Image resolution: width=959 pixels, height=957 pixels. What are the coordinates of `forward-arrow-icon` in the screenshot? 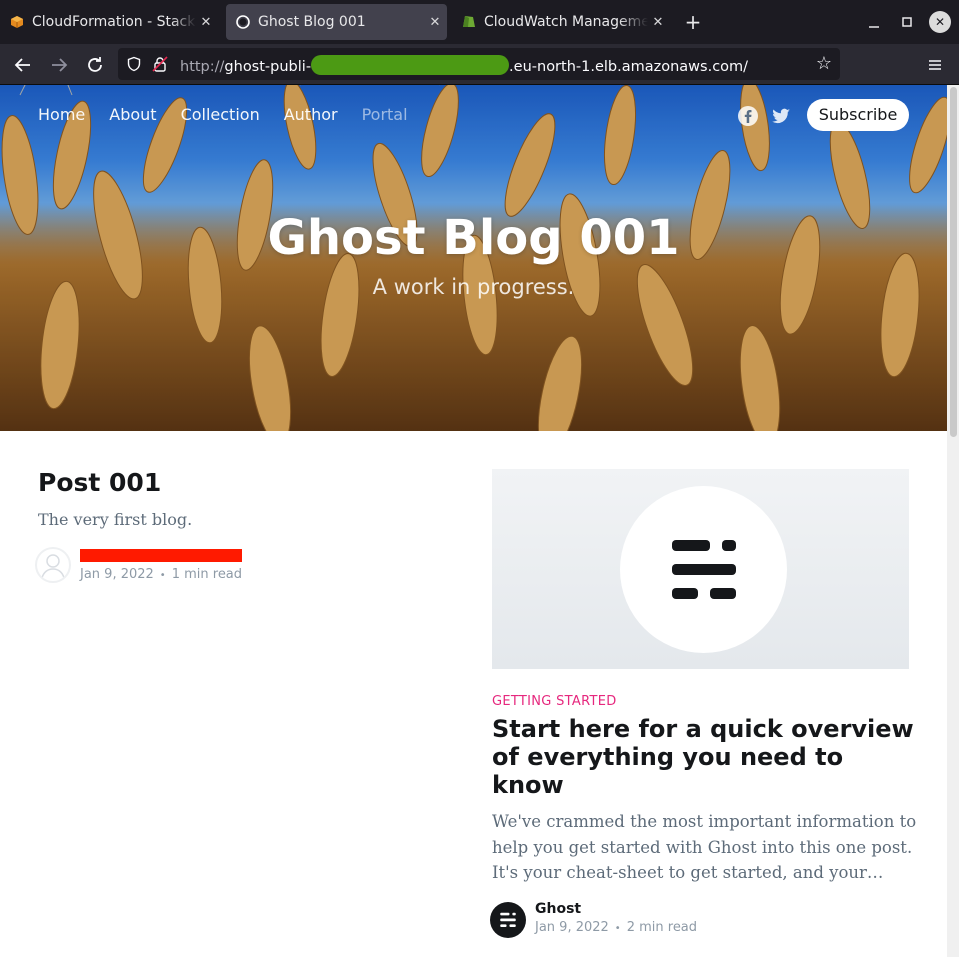 It's located at (59, 65).